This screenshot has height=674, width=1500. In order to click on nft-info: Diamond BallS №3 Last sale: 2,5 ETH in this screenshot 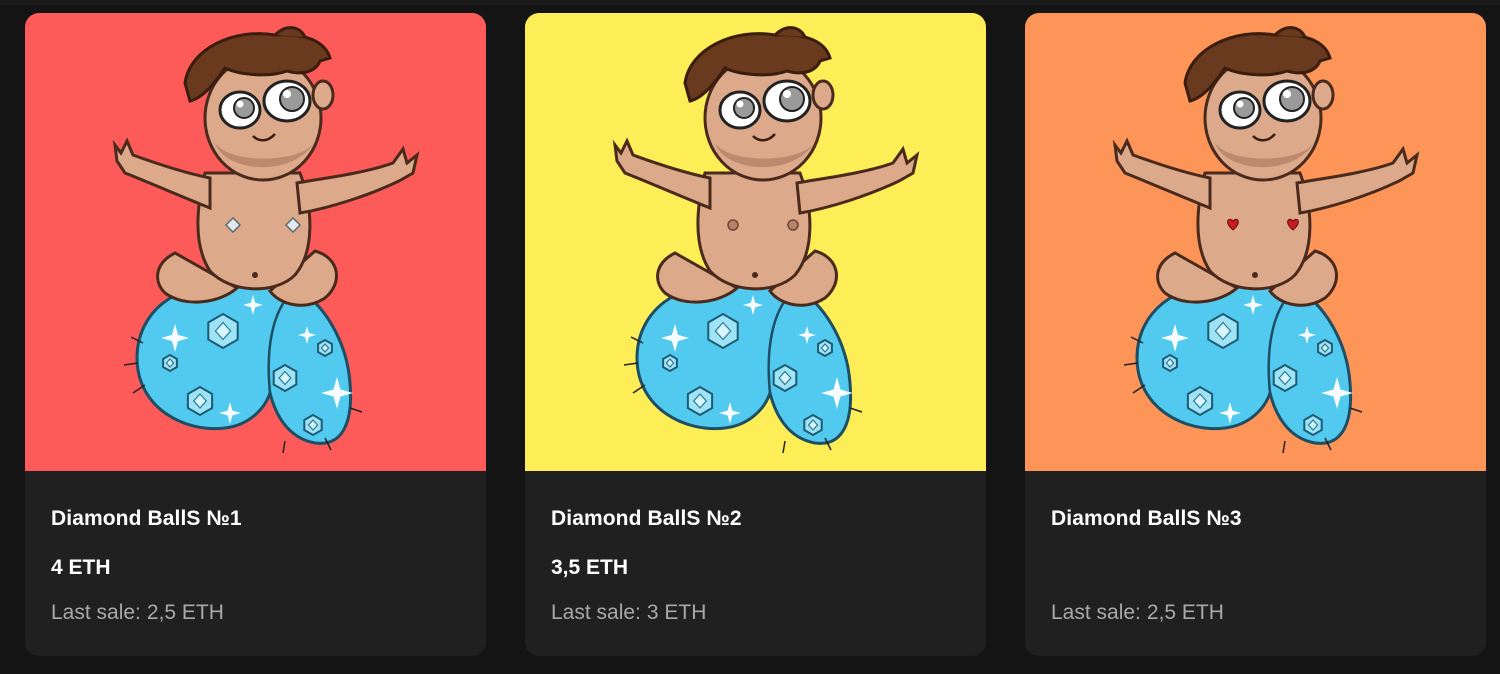, I will do `click(1255, 563)`.